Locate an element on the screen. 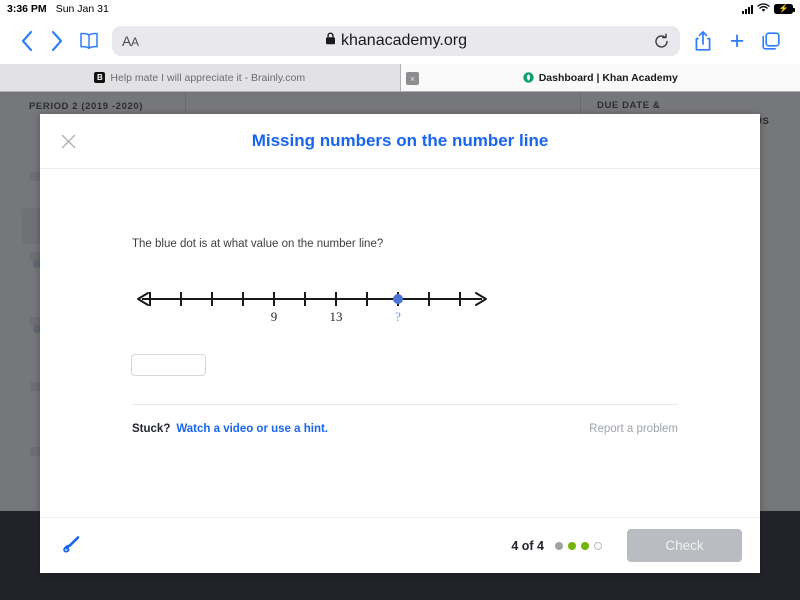 This screenshot has height=600, width=800. divider is located at coordinates (405, 404).